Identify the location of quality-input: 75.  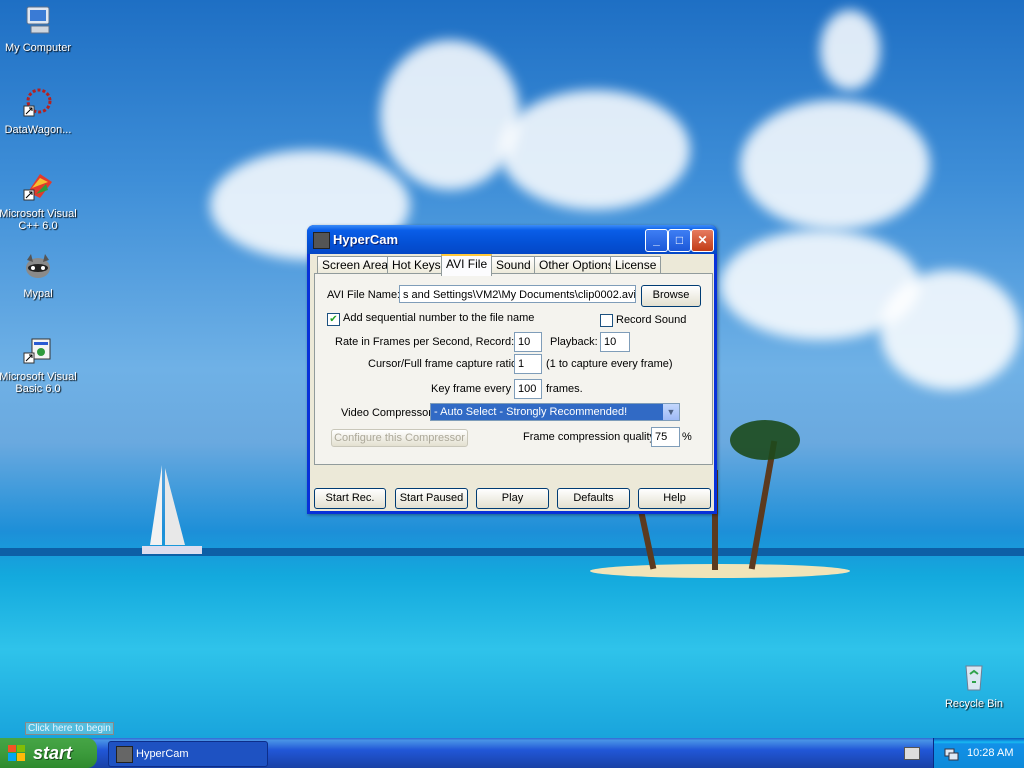
(665, 437).